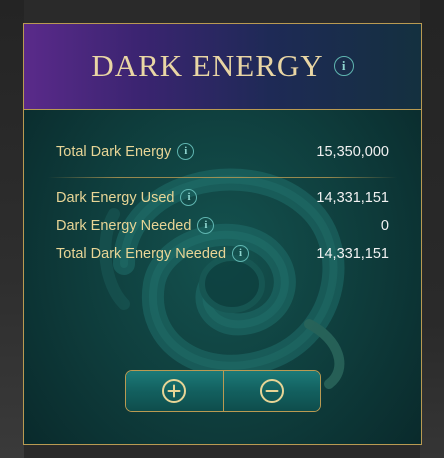  Describe the element at coordinates (222, 225) in the screenshot. I see `stat-row-dark-energy-needed: Dark Energy Needed i 0` at that location.